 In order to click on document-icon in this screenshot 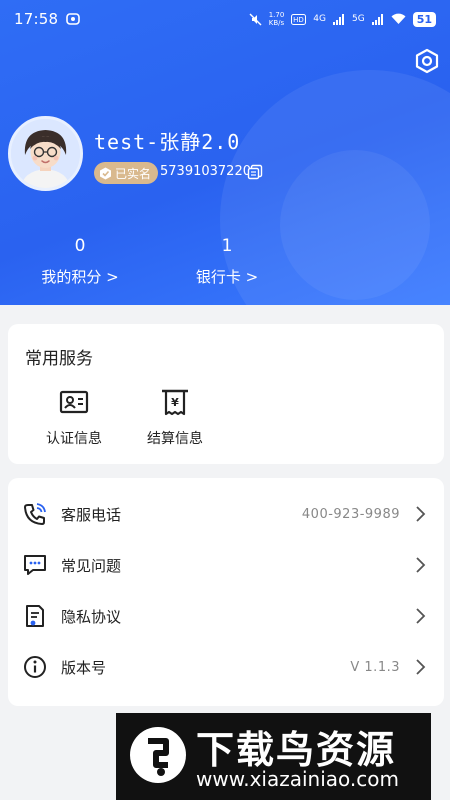, I will do `click(35, 616)`.